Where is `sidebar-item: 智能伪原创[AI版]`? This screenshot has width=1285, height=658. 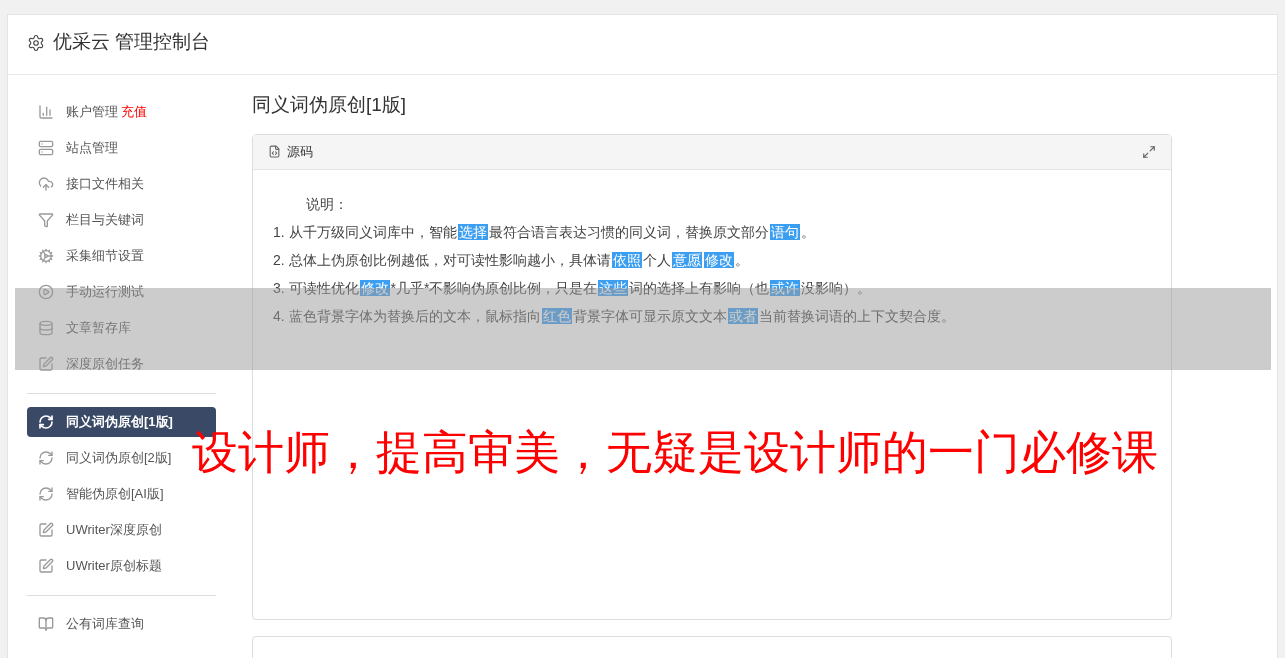
sidebar-item: 智能伪原创[AI版] is located at coordinates (121, 494).